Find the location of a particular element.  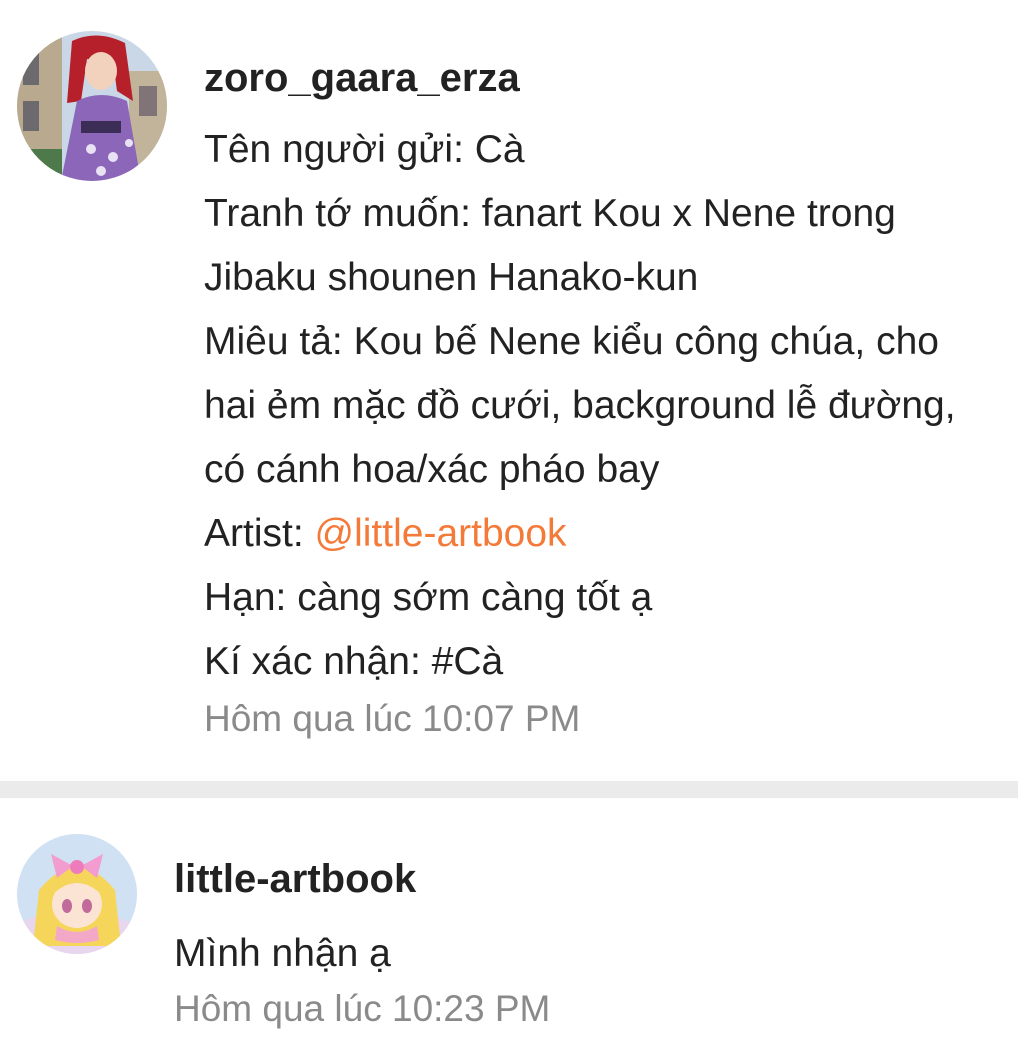

comment-line: Hạn: càng sớm càng tốt ạ is located at coordinates (428, 597).